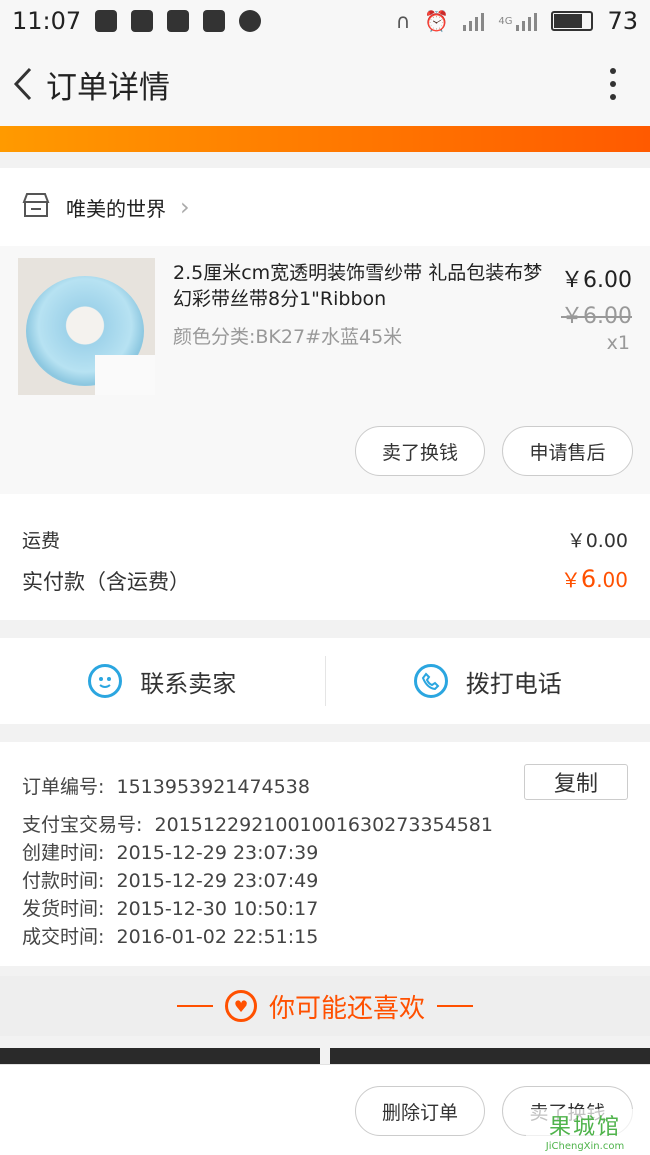  Describe the element at coordinates (178, 21) in the screenshot. I see `notification-icon` at that location.